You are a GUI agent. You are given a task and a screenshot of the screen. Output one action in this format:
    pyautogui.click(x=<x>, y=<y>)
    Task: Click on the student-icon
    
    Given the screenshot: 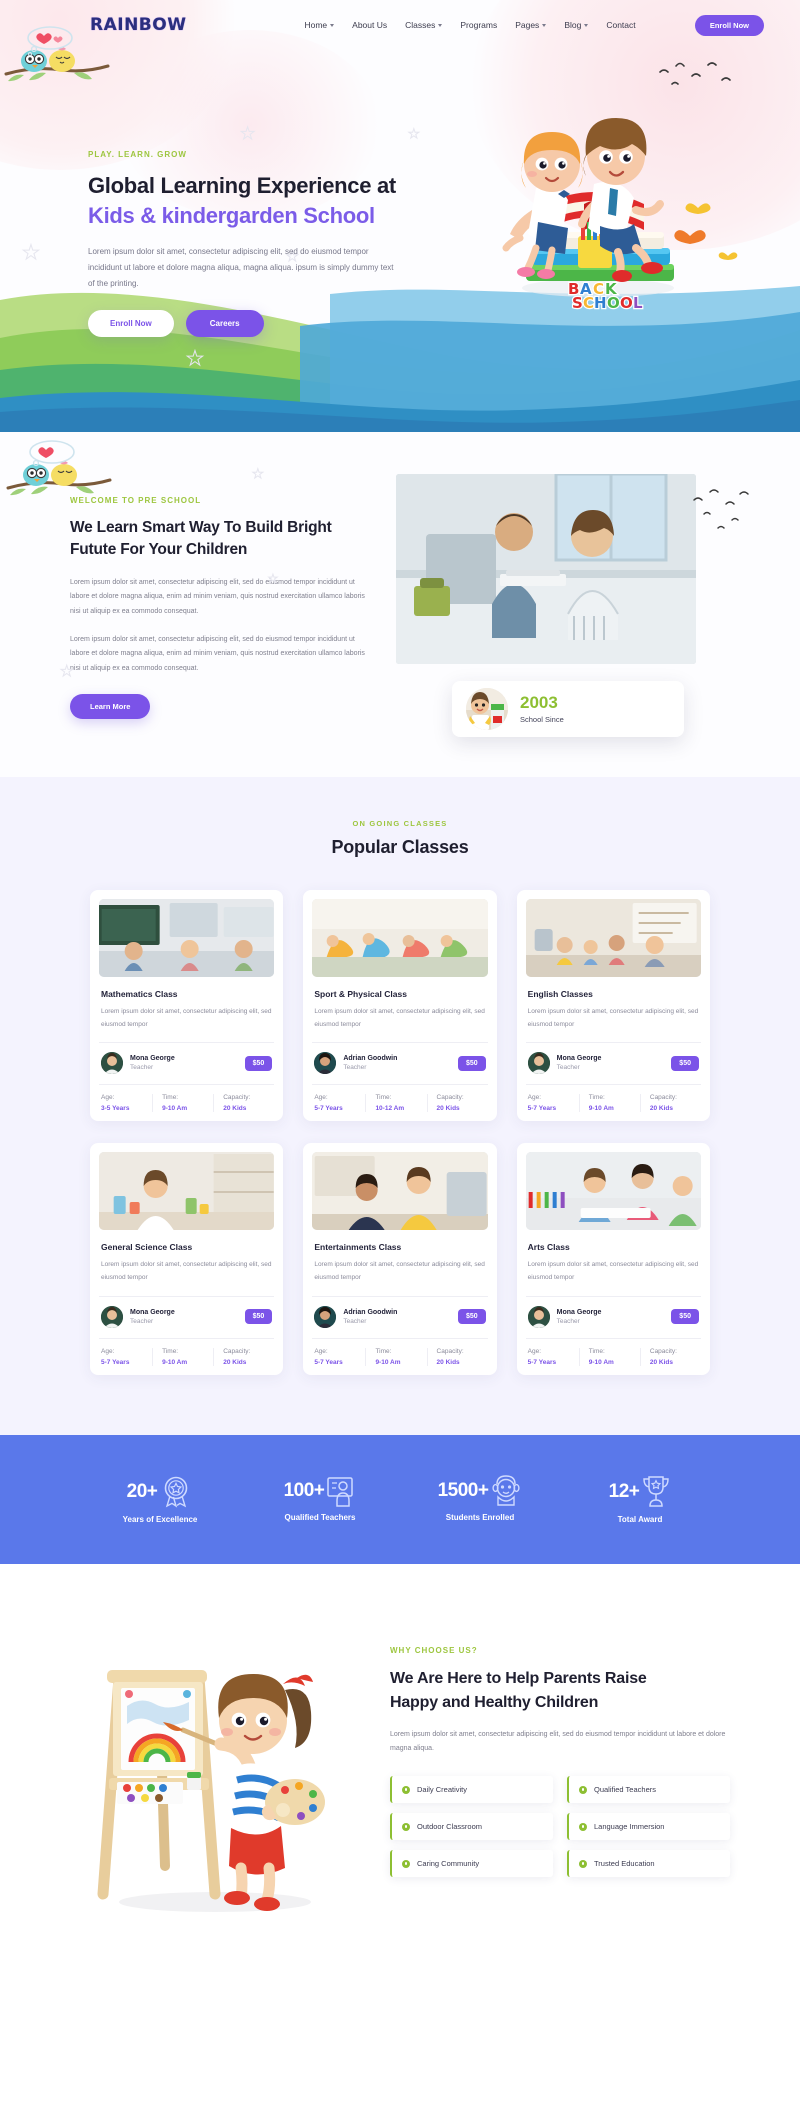 What is the action you would take?
    pyautogui.click(x=506, y=1490)
    